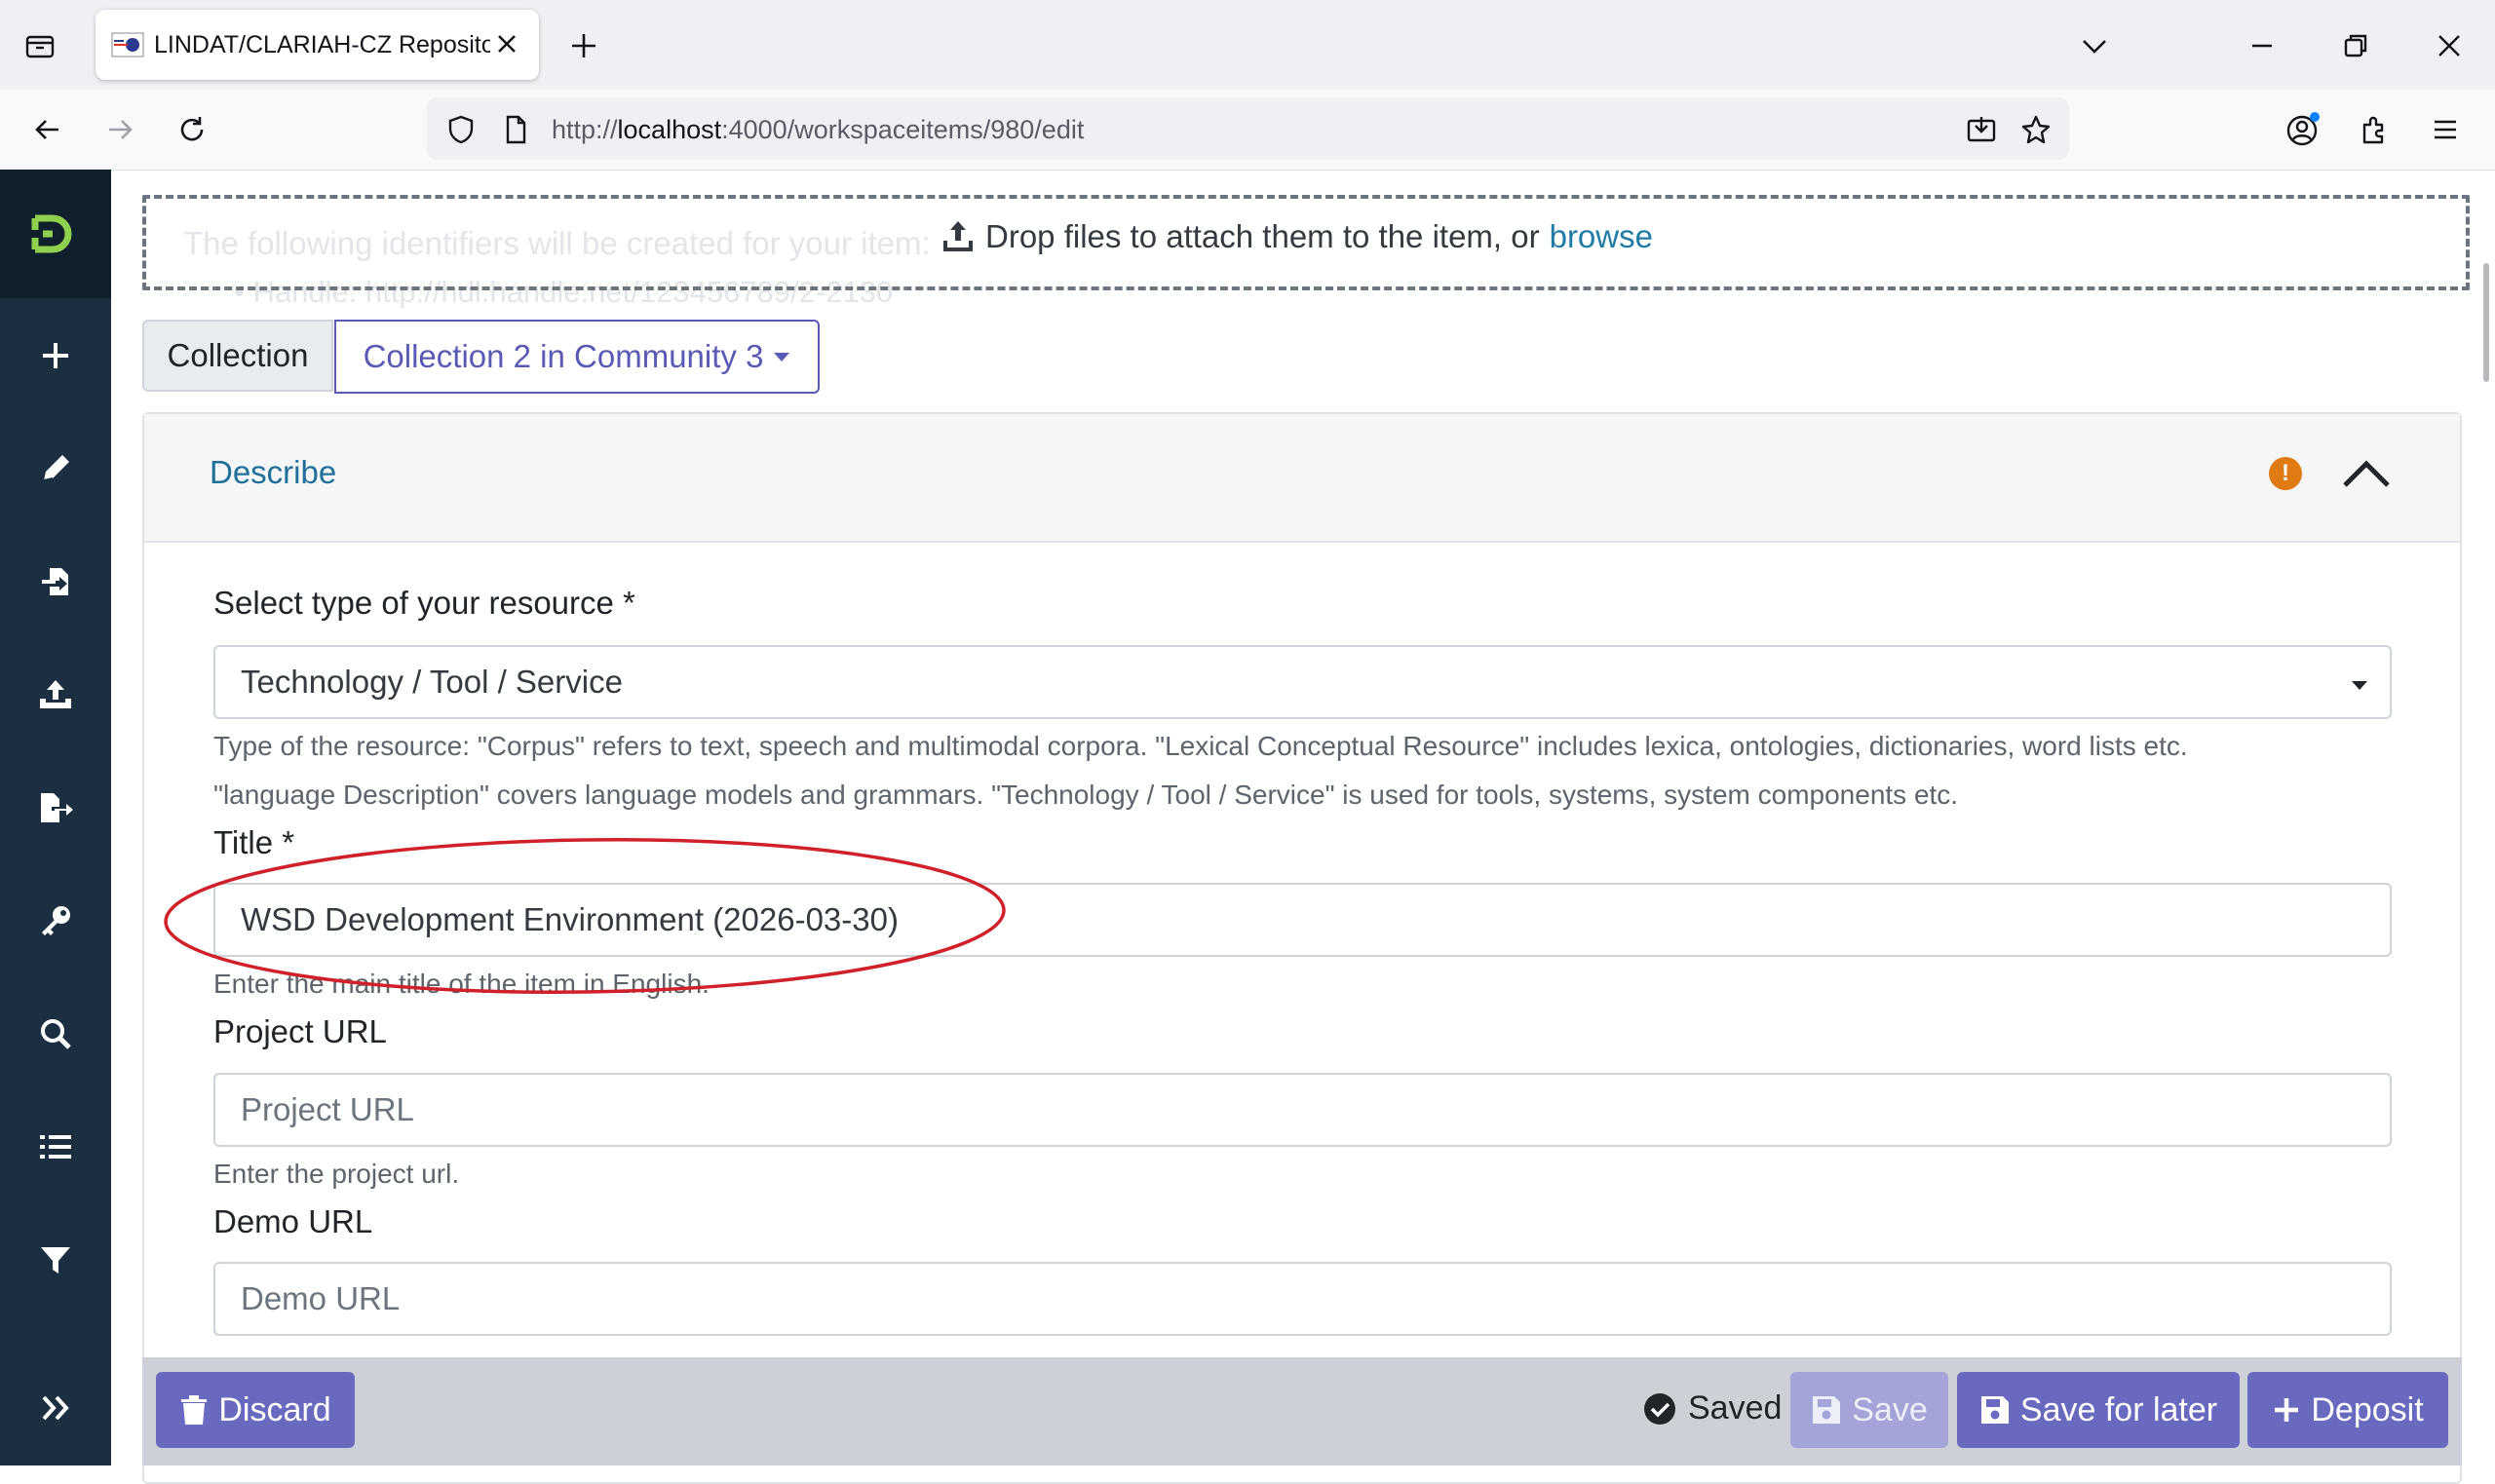  I want to click on admin-sidebar, so click(55, 817).